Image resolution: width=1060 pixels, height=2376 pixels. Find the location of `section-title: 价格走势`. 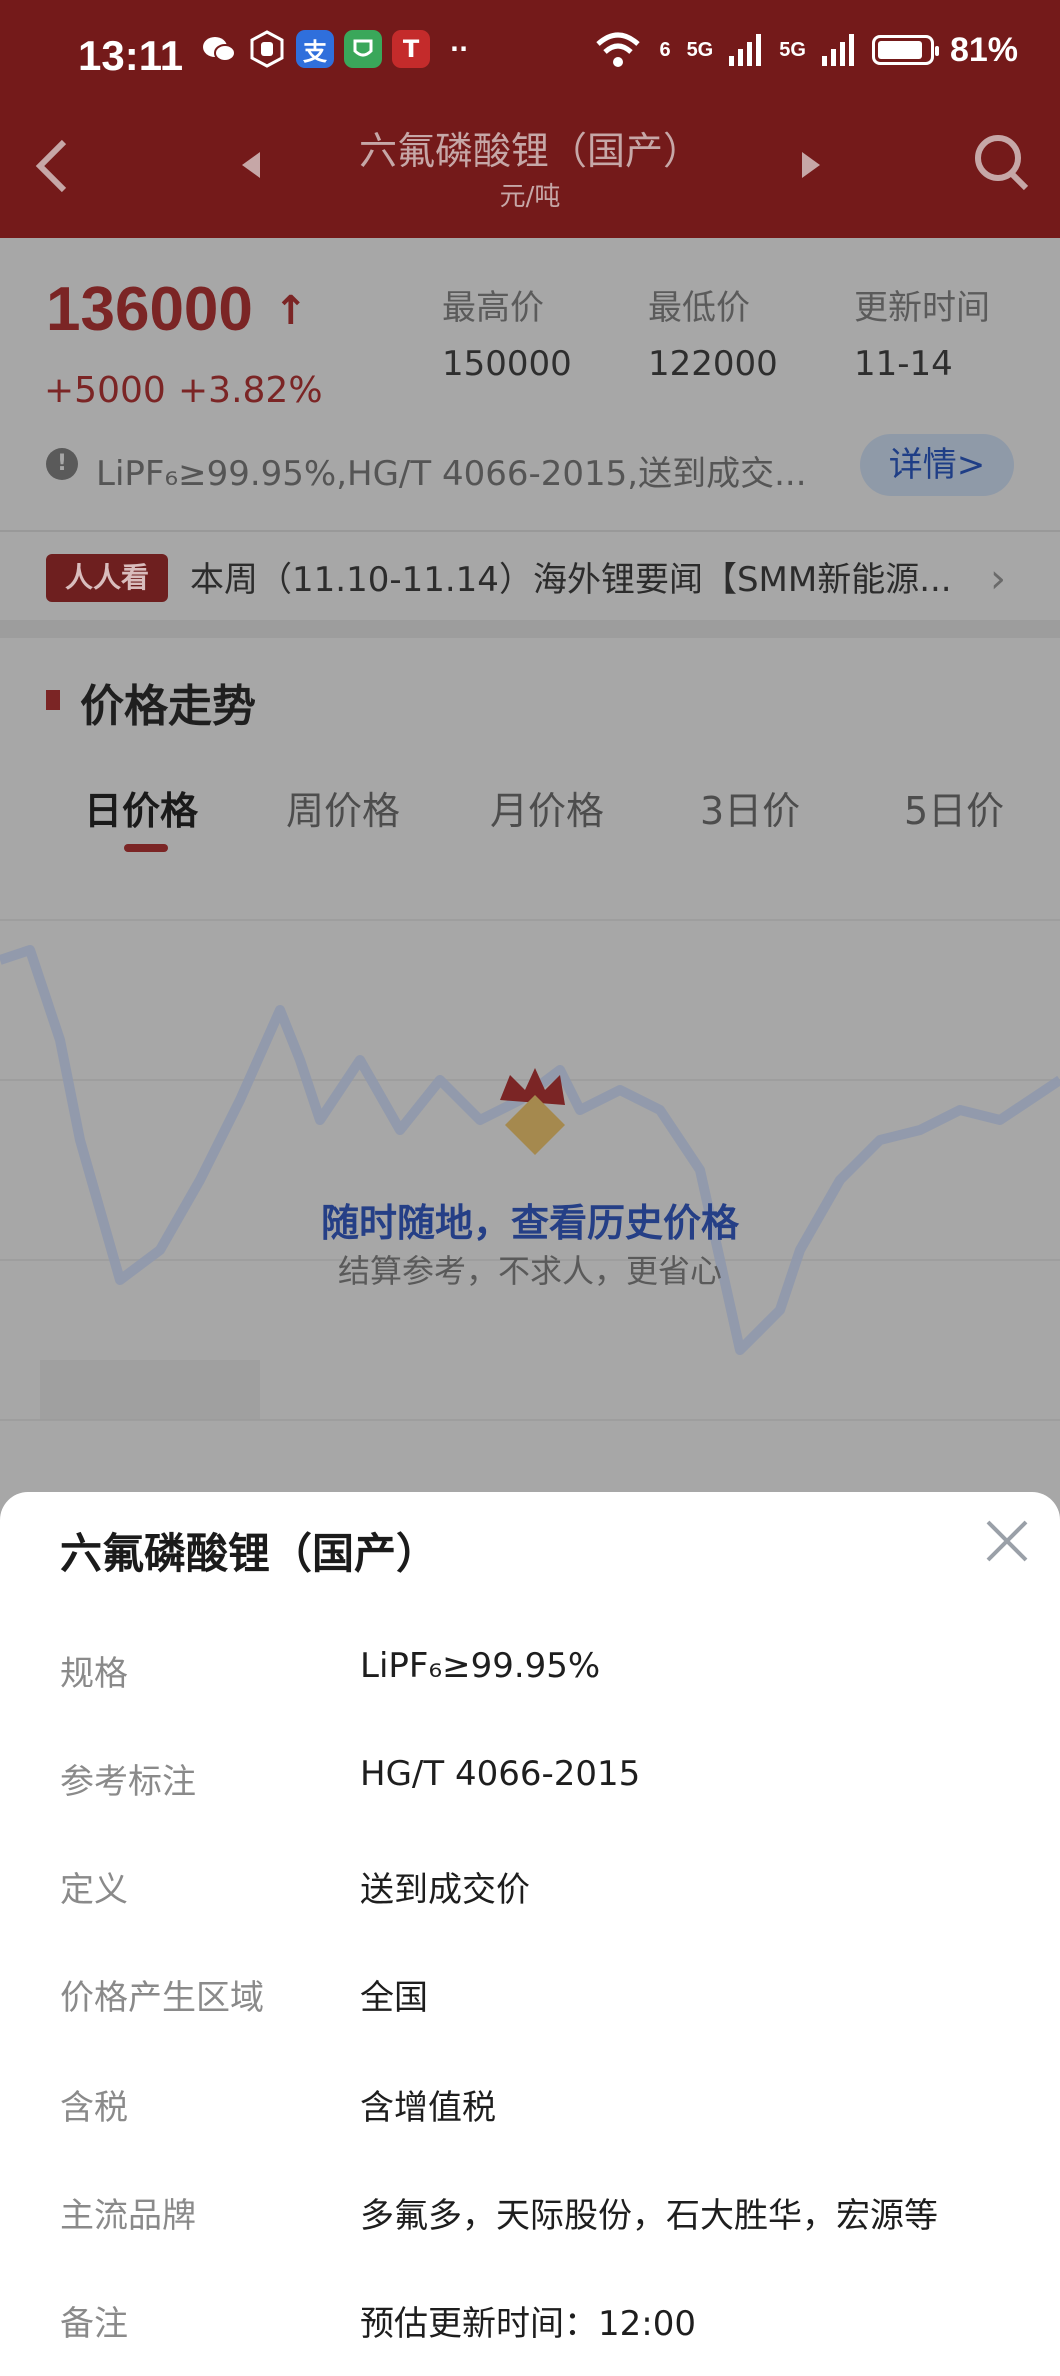

section-title: 价格走势 is located at coordinates (168, 706).